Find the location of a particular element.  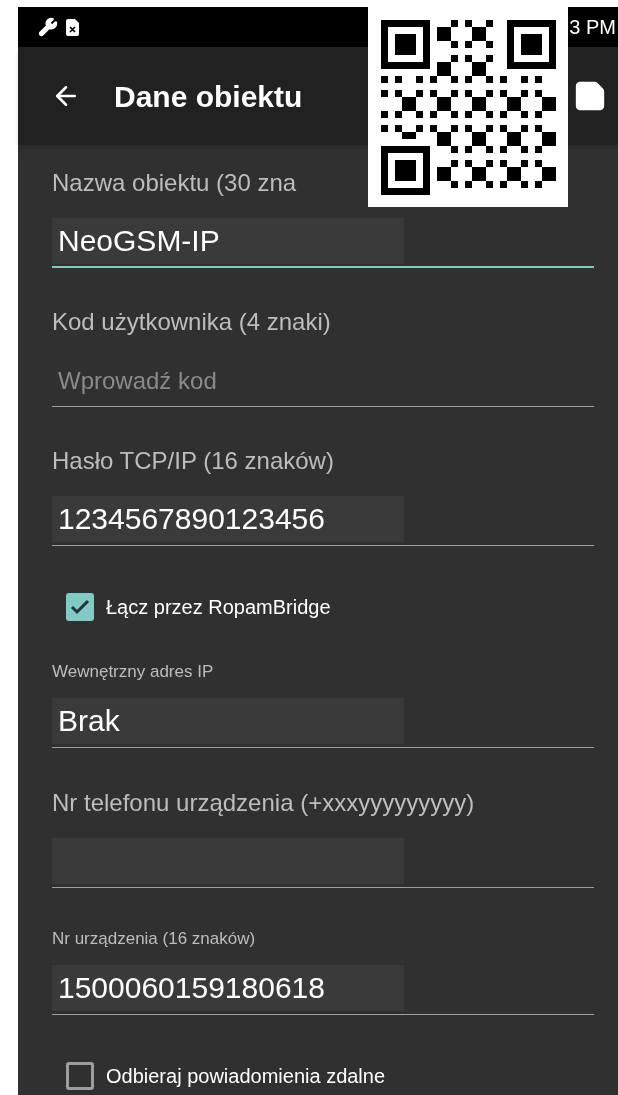

sim-card-icon is located at coordinates (72, 27).